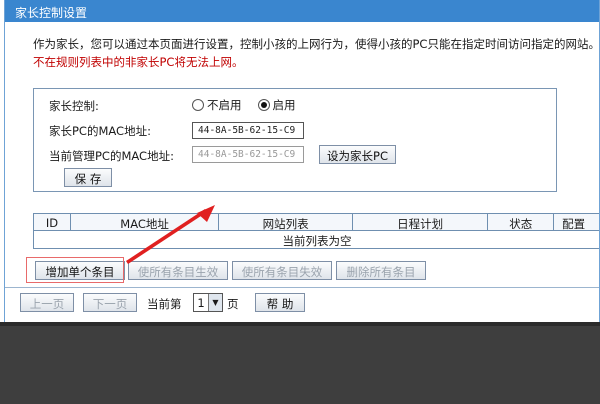 Image resolution: width=600 pixels, height=404 pixels. Describe the element at coordinates (166, 236) in the screenshot. I see `annotation-arrow-shaft` at that location.